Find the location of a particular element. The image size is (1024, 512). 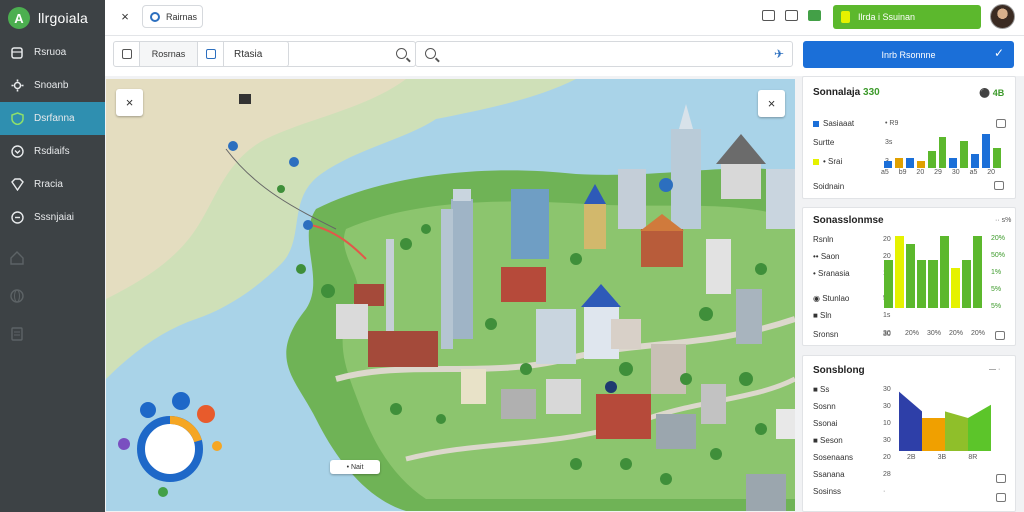

panel2-row-label: Sronsn is located at coordinates (826, 334).